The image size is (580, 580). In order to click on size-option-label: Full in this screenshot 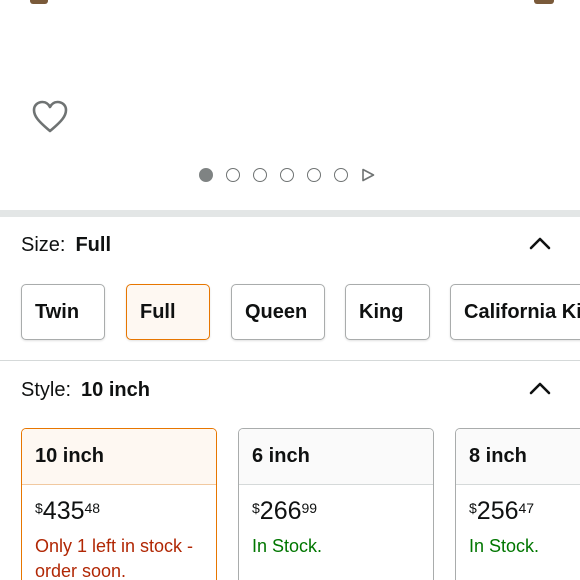, I will do `click(158, 311)`.